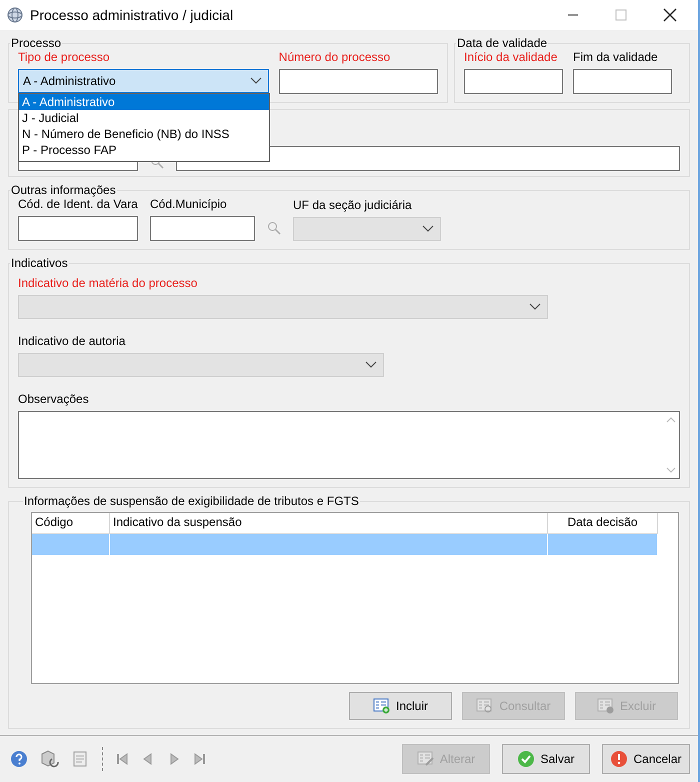 Image resolution: width=700 pixels, height=782 pixels. What do you see at coordinates (353, 205) in the screenshot?
I see `field-label: UF da seção judiciária` at bounding box center [353, 205].